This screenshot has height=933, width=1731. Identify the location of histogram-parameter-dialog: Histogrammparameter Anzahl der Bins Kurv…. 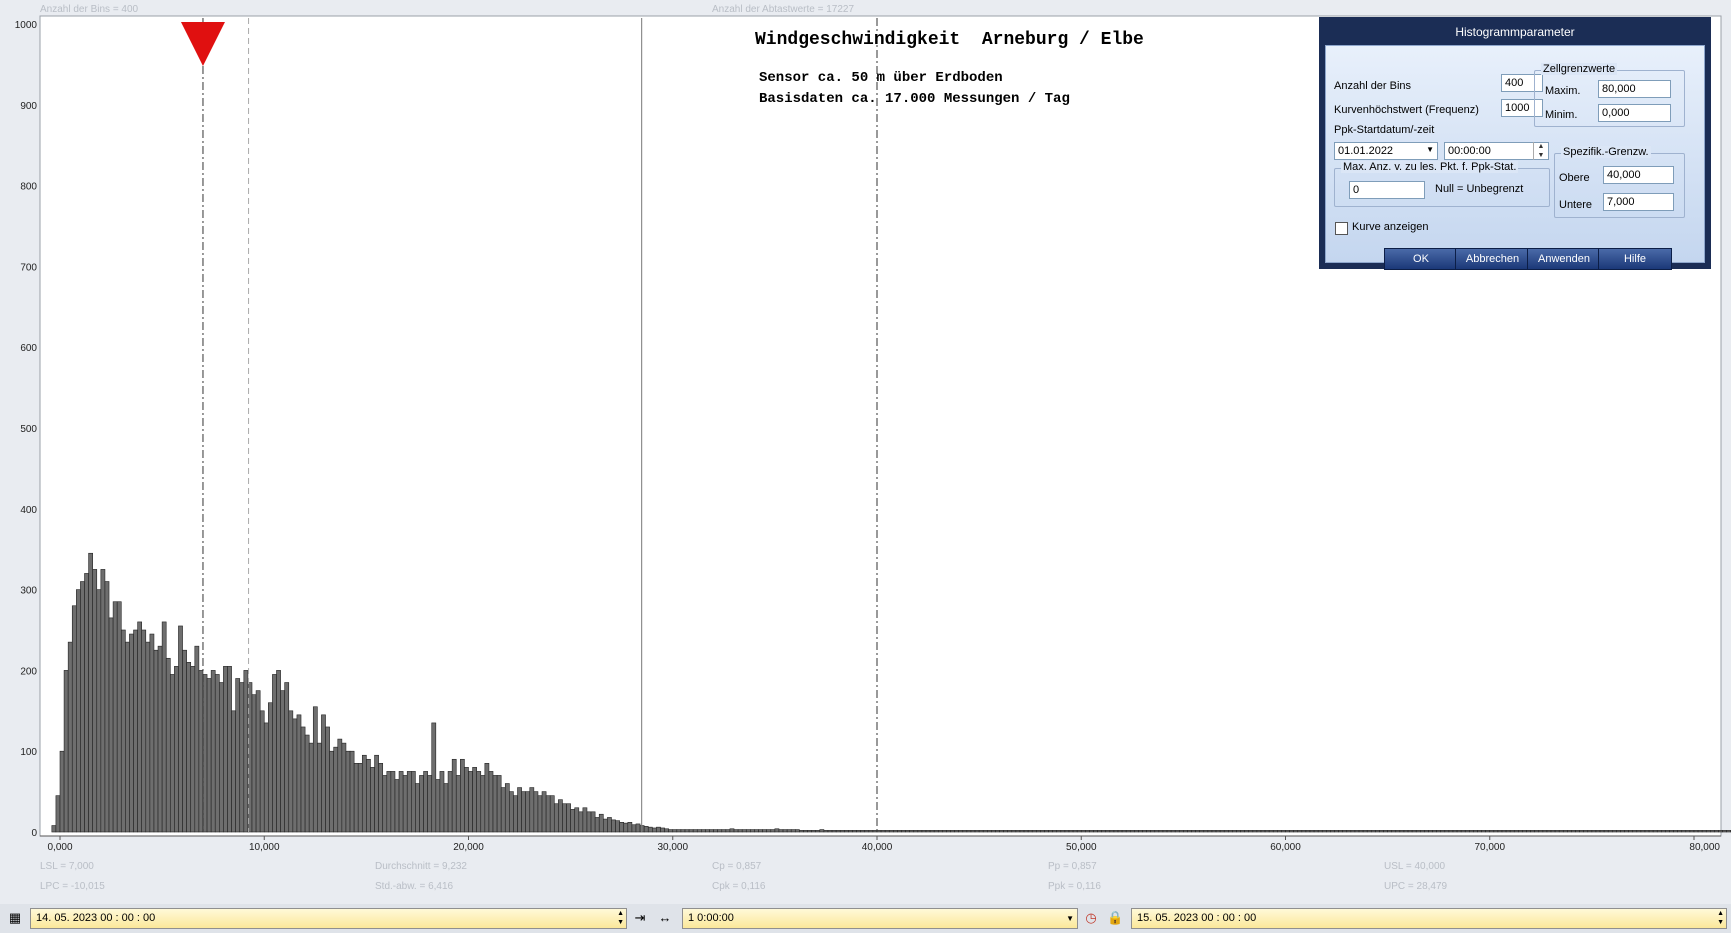
(1515, 143).